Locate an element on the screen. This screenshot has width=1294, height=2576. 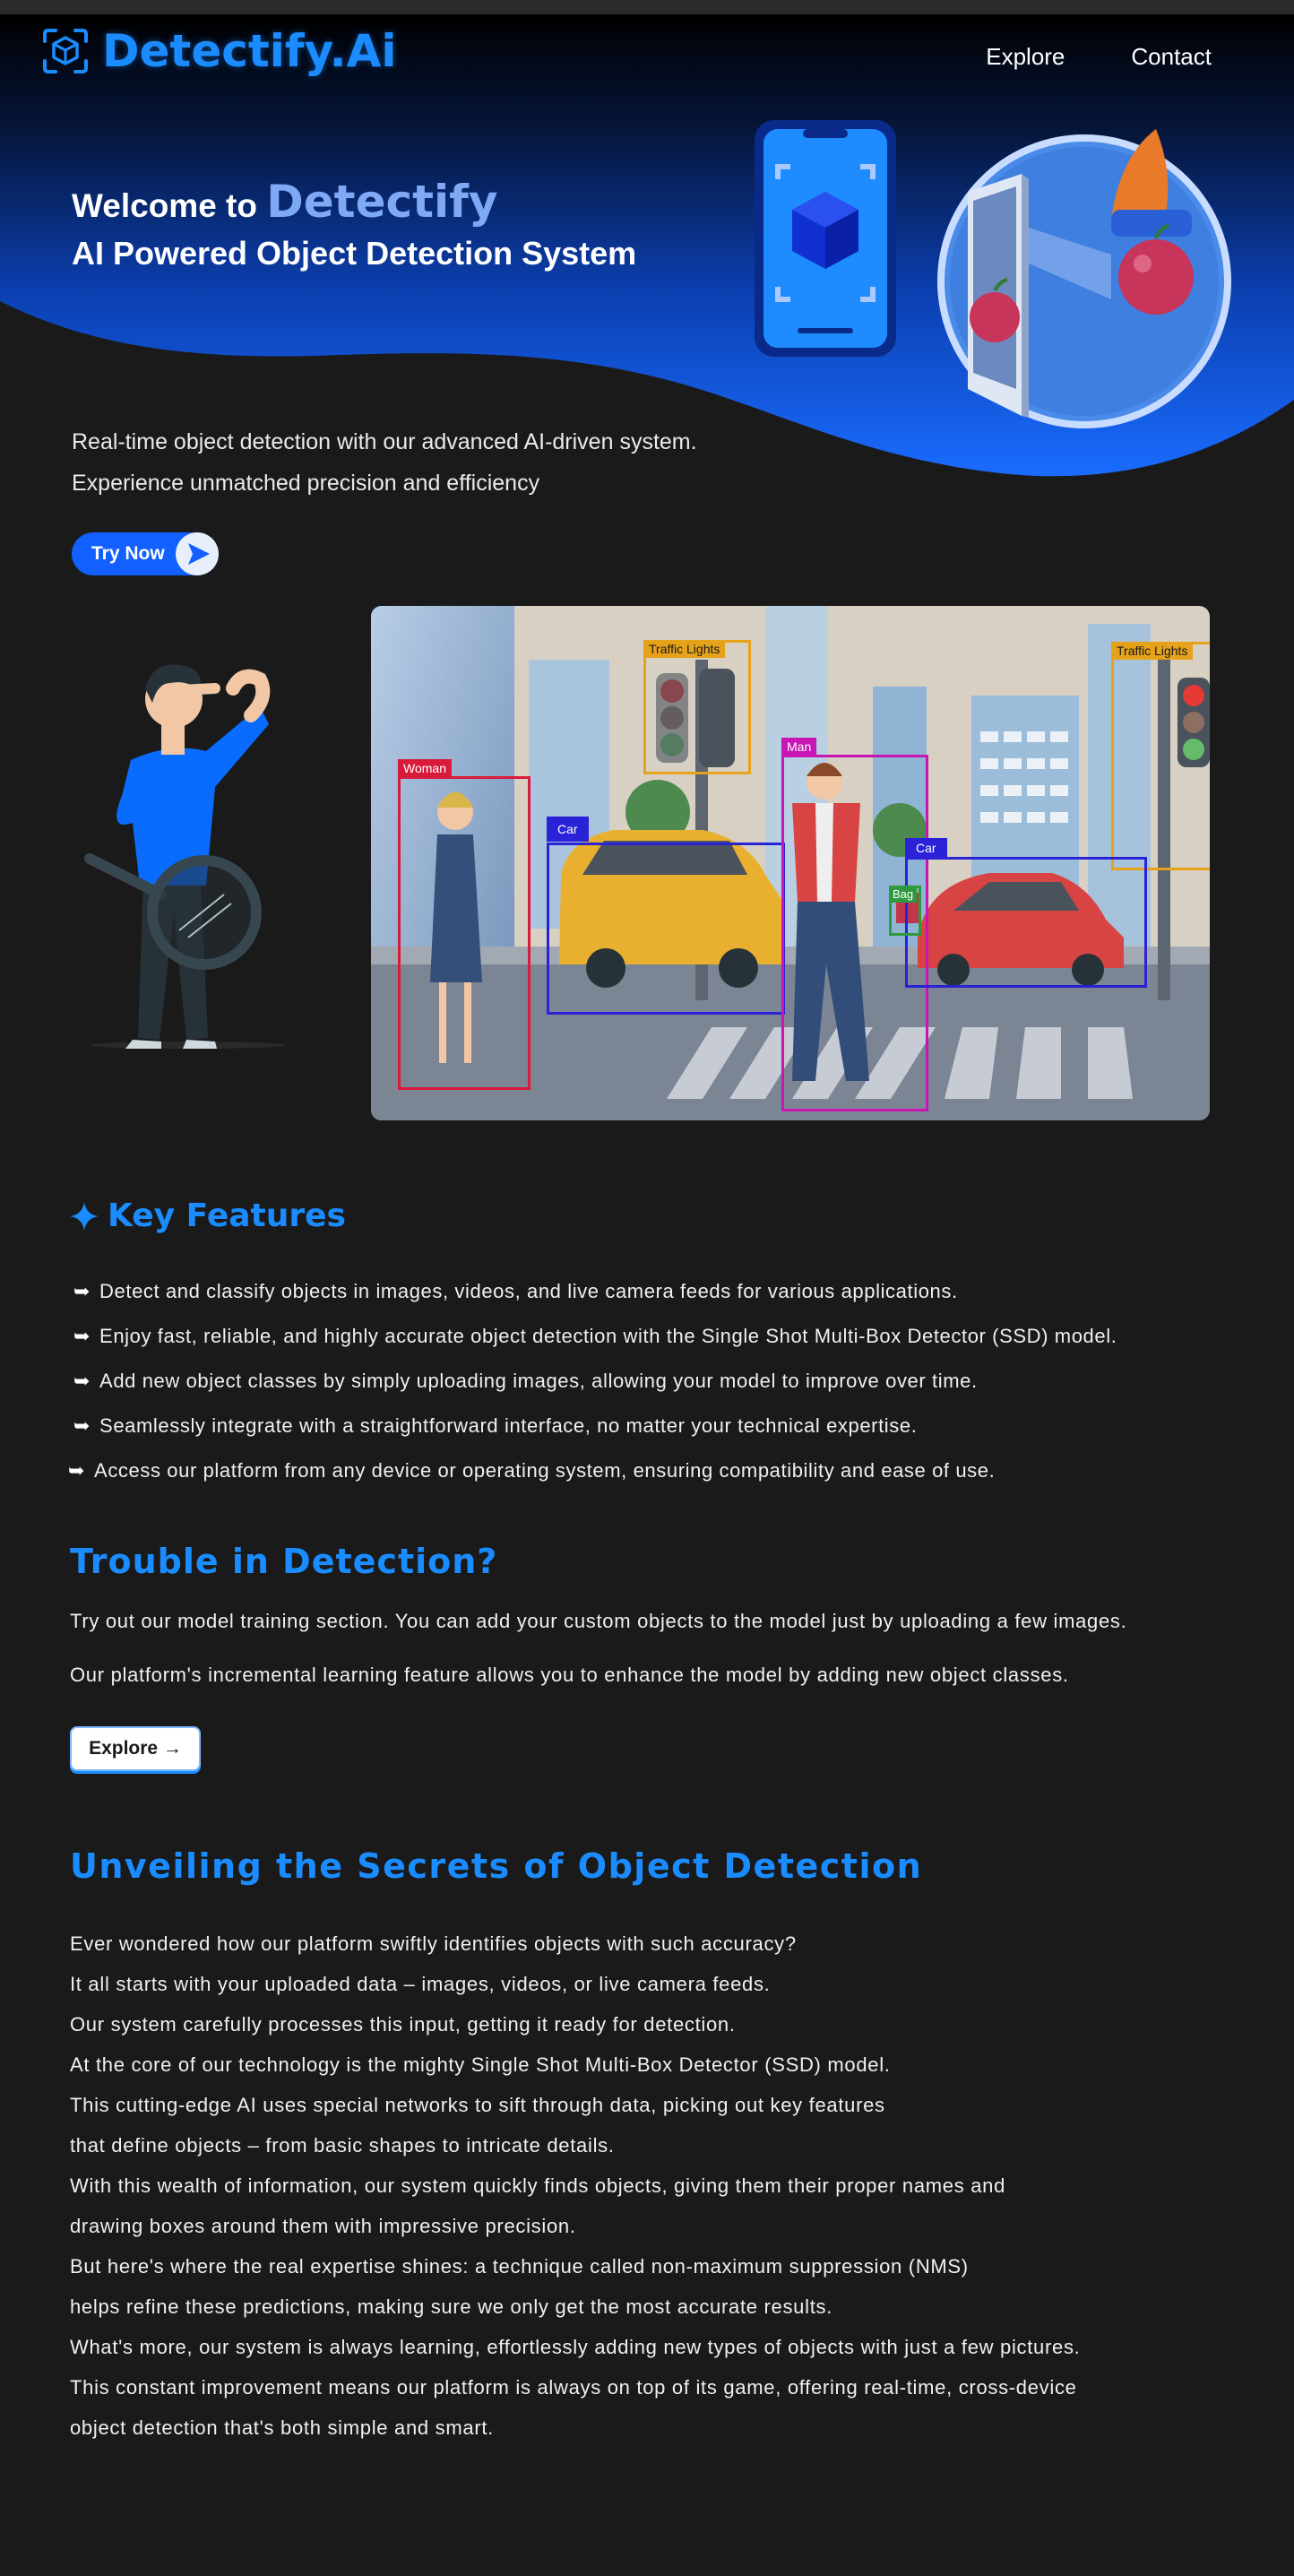
cube-logo-icon is located at coordinates (65, 51).